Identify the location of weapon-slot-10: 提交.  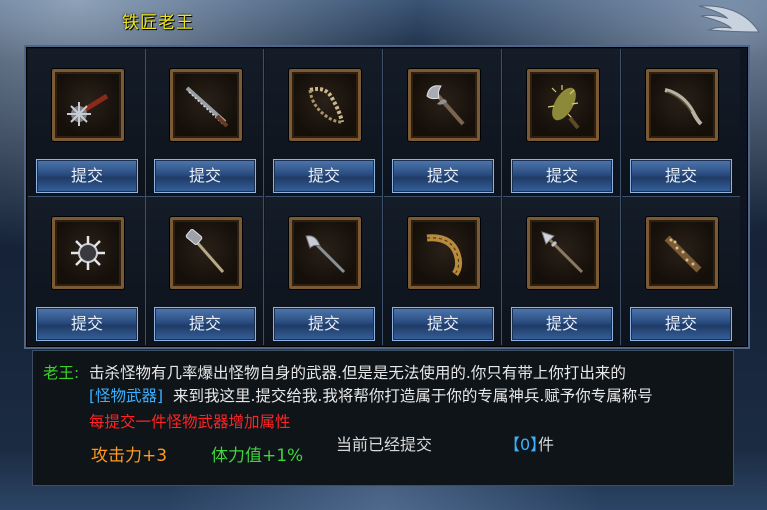
(443, 271).